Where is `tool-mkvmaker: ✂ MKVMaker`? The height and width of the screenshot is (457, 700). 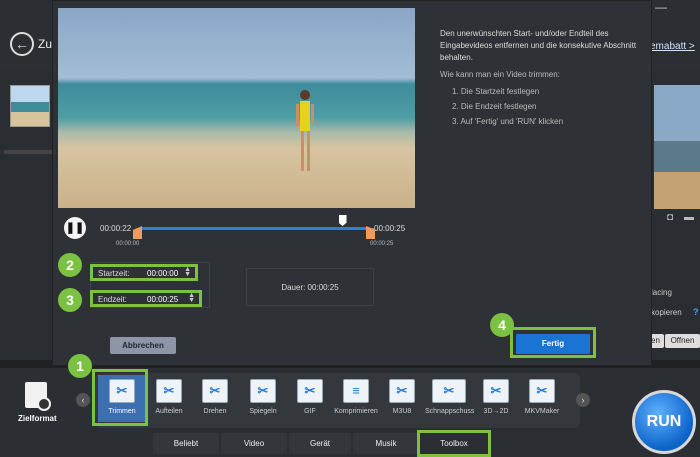 tool-mkvmaker: ✂ MKVMaker is located at coordinates (542, 395).